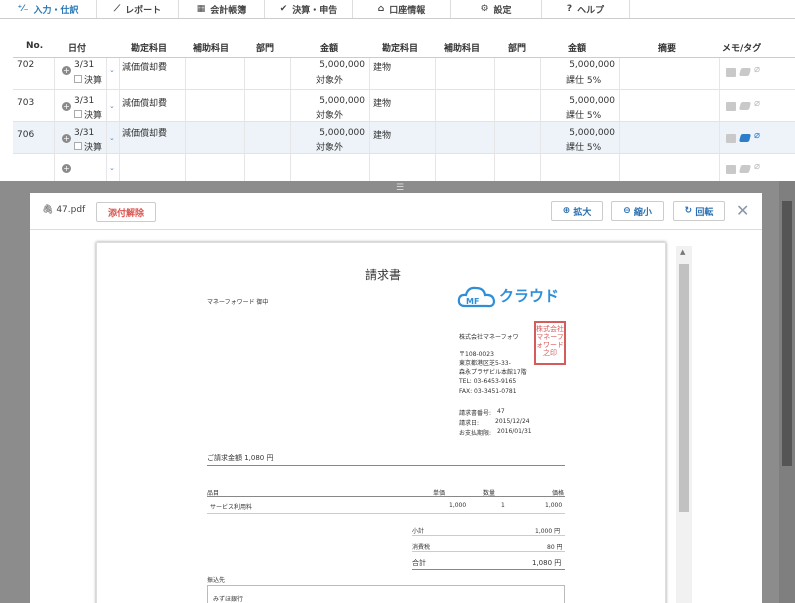 This screenshot has width=795, height=603. I want to click on attachment-file: 🖇 47.pdf, so click(63, 210).